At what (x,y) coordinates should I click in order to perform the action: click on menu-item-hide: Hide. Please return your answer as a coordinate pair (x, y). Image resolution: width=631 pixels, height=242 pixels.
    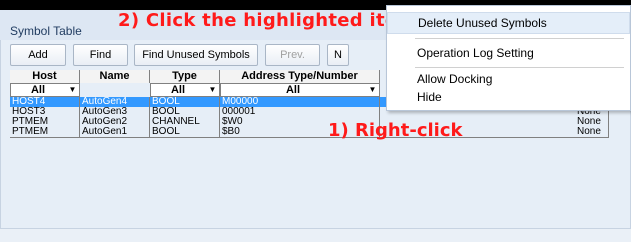
    Looking at the image, I should click on (508, 97).